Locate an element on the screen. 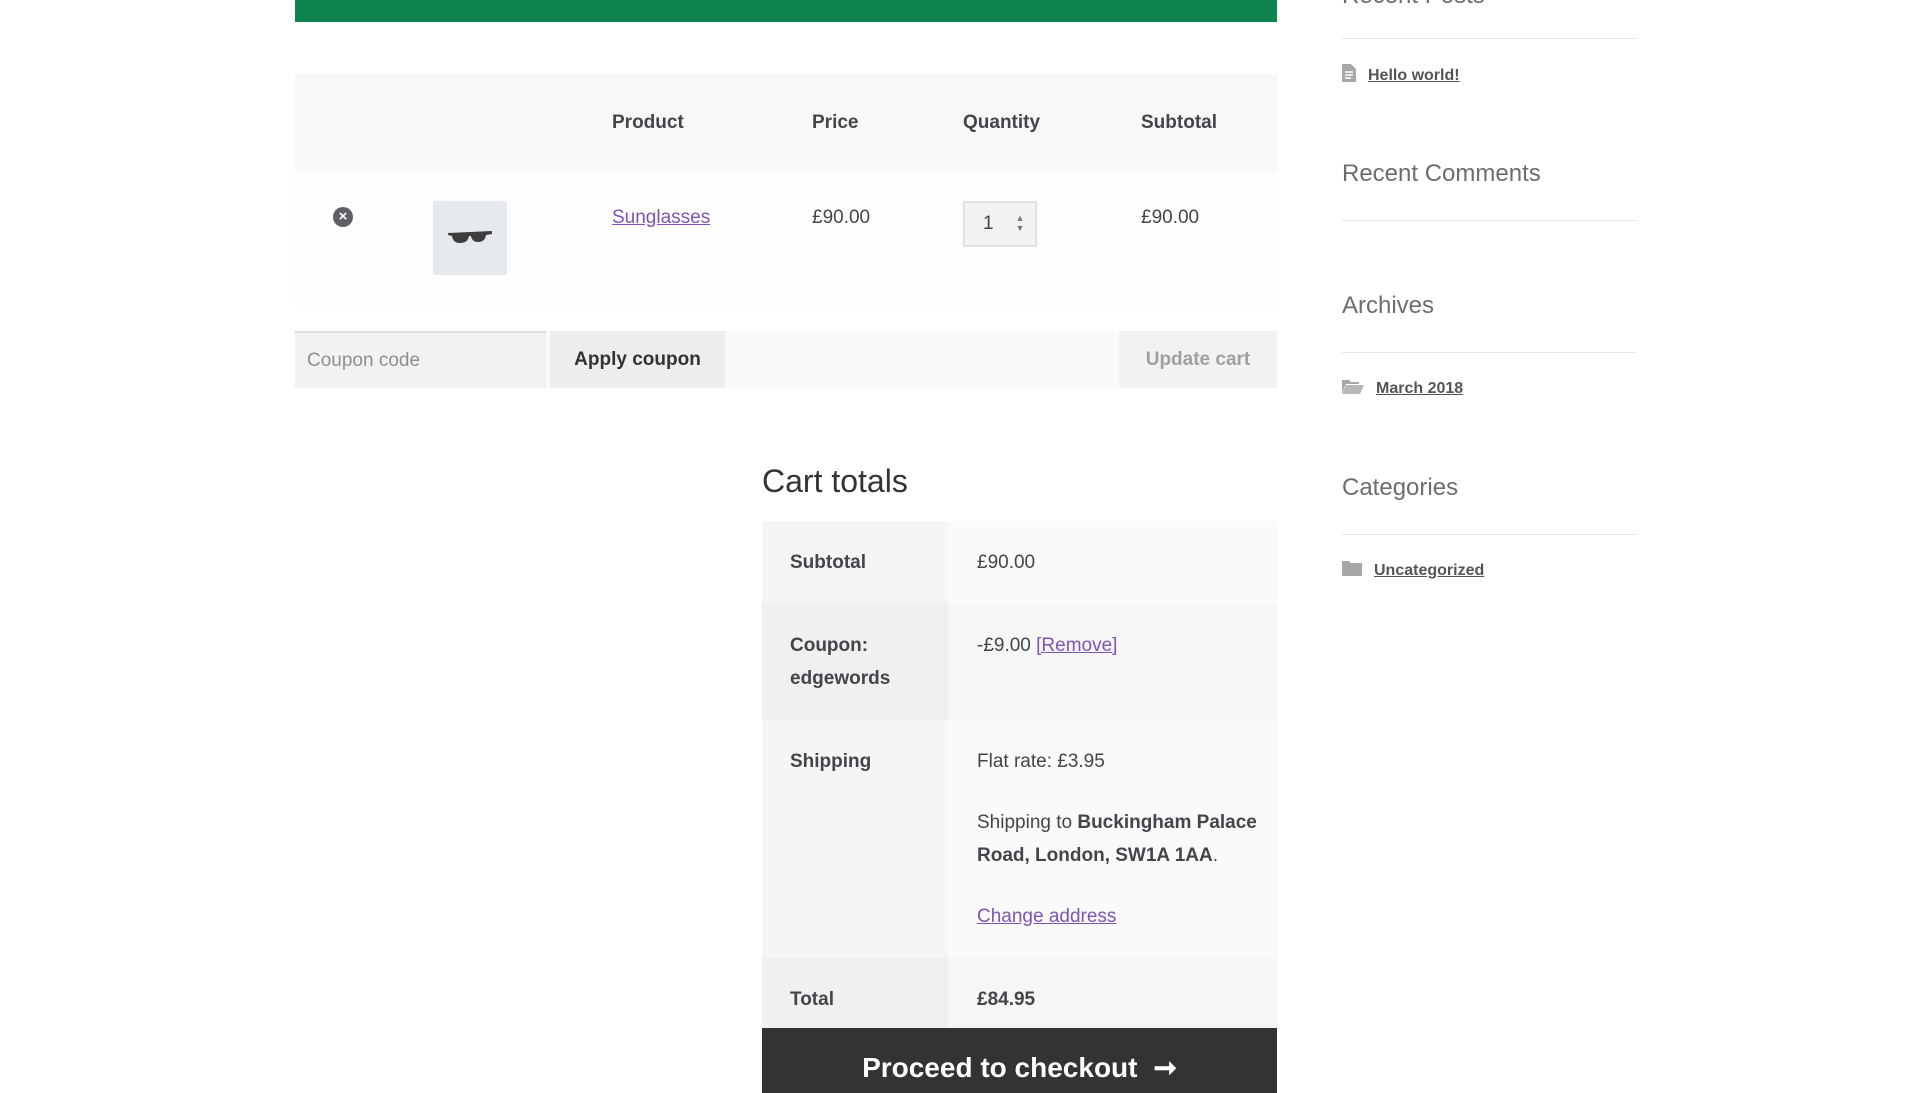  checkout-label: Proceed to checkout is located at coordinates (1000, 1067).